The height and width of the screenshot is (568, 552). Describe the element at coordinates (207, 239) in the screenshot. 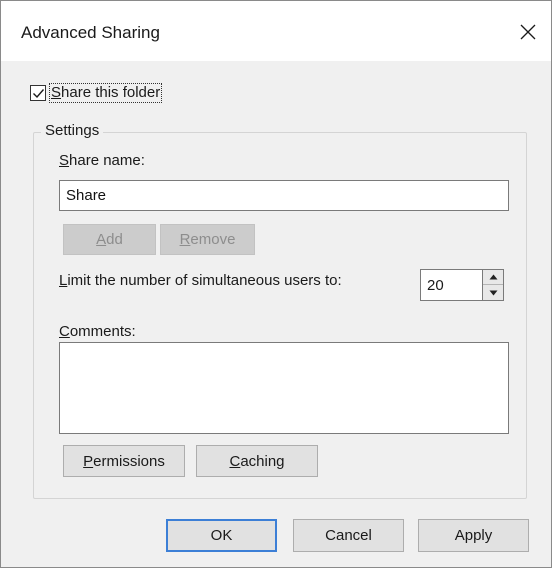

I see `remove-button: Remove` at that location.